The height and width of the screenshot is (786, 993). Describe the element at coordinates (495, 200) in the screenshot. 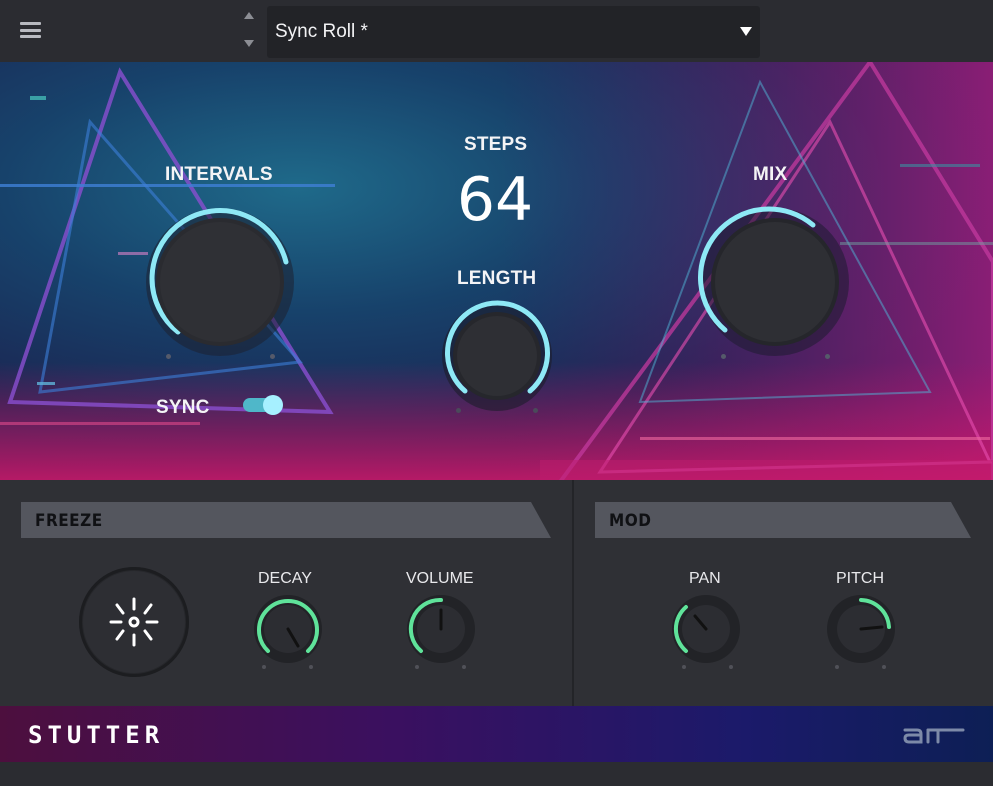

I see `steps-value: 64` at that location.